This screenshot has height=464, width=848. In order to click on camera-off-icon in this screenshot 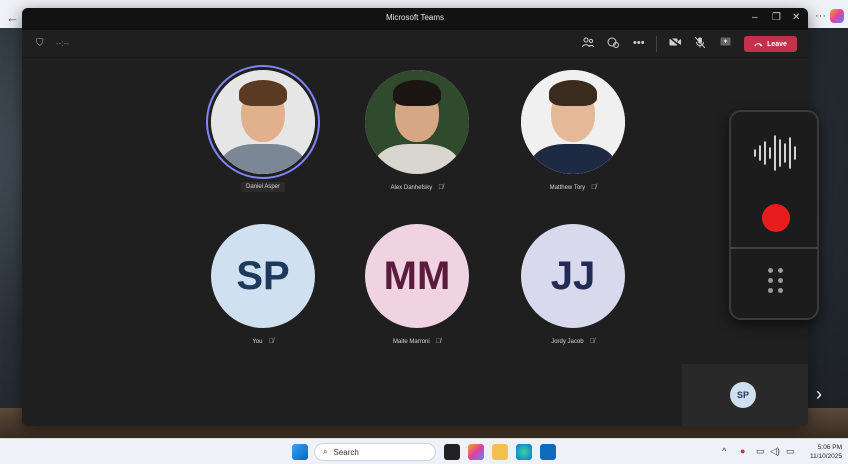, I will do `click(675, 43)`.